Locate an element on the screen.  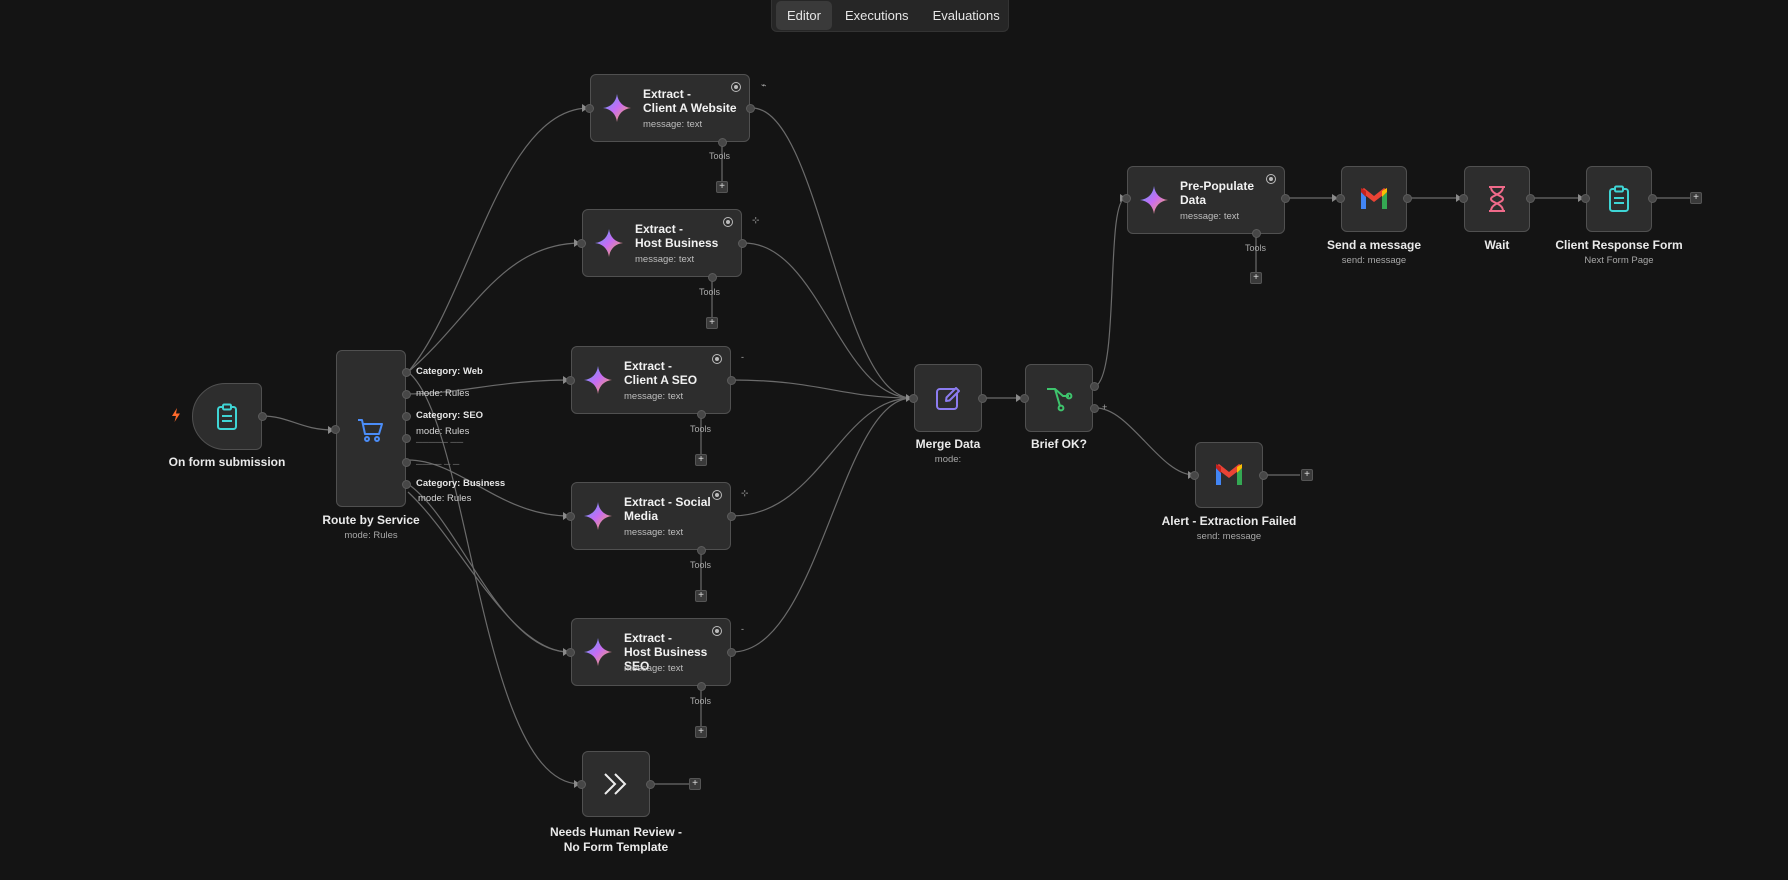
ext1-output-port is located at coordinates (750, 108).